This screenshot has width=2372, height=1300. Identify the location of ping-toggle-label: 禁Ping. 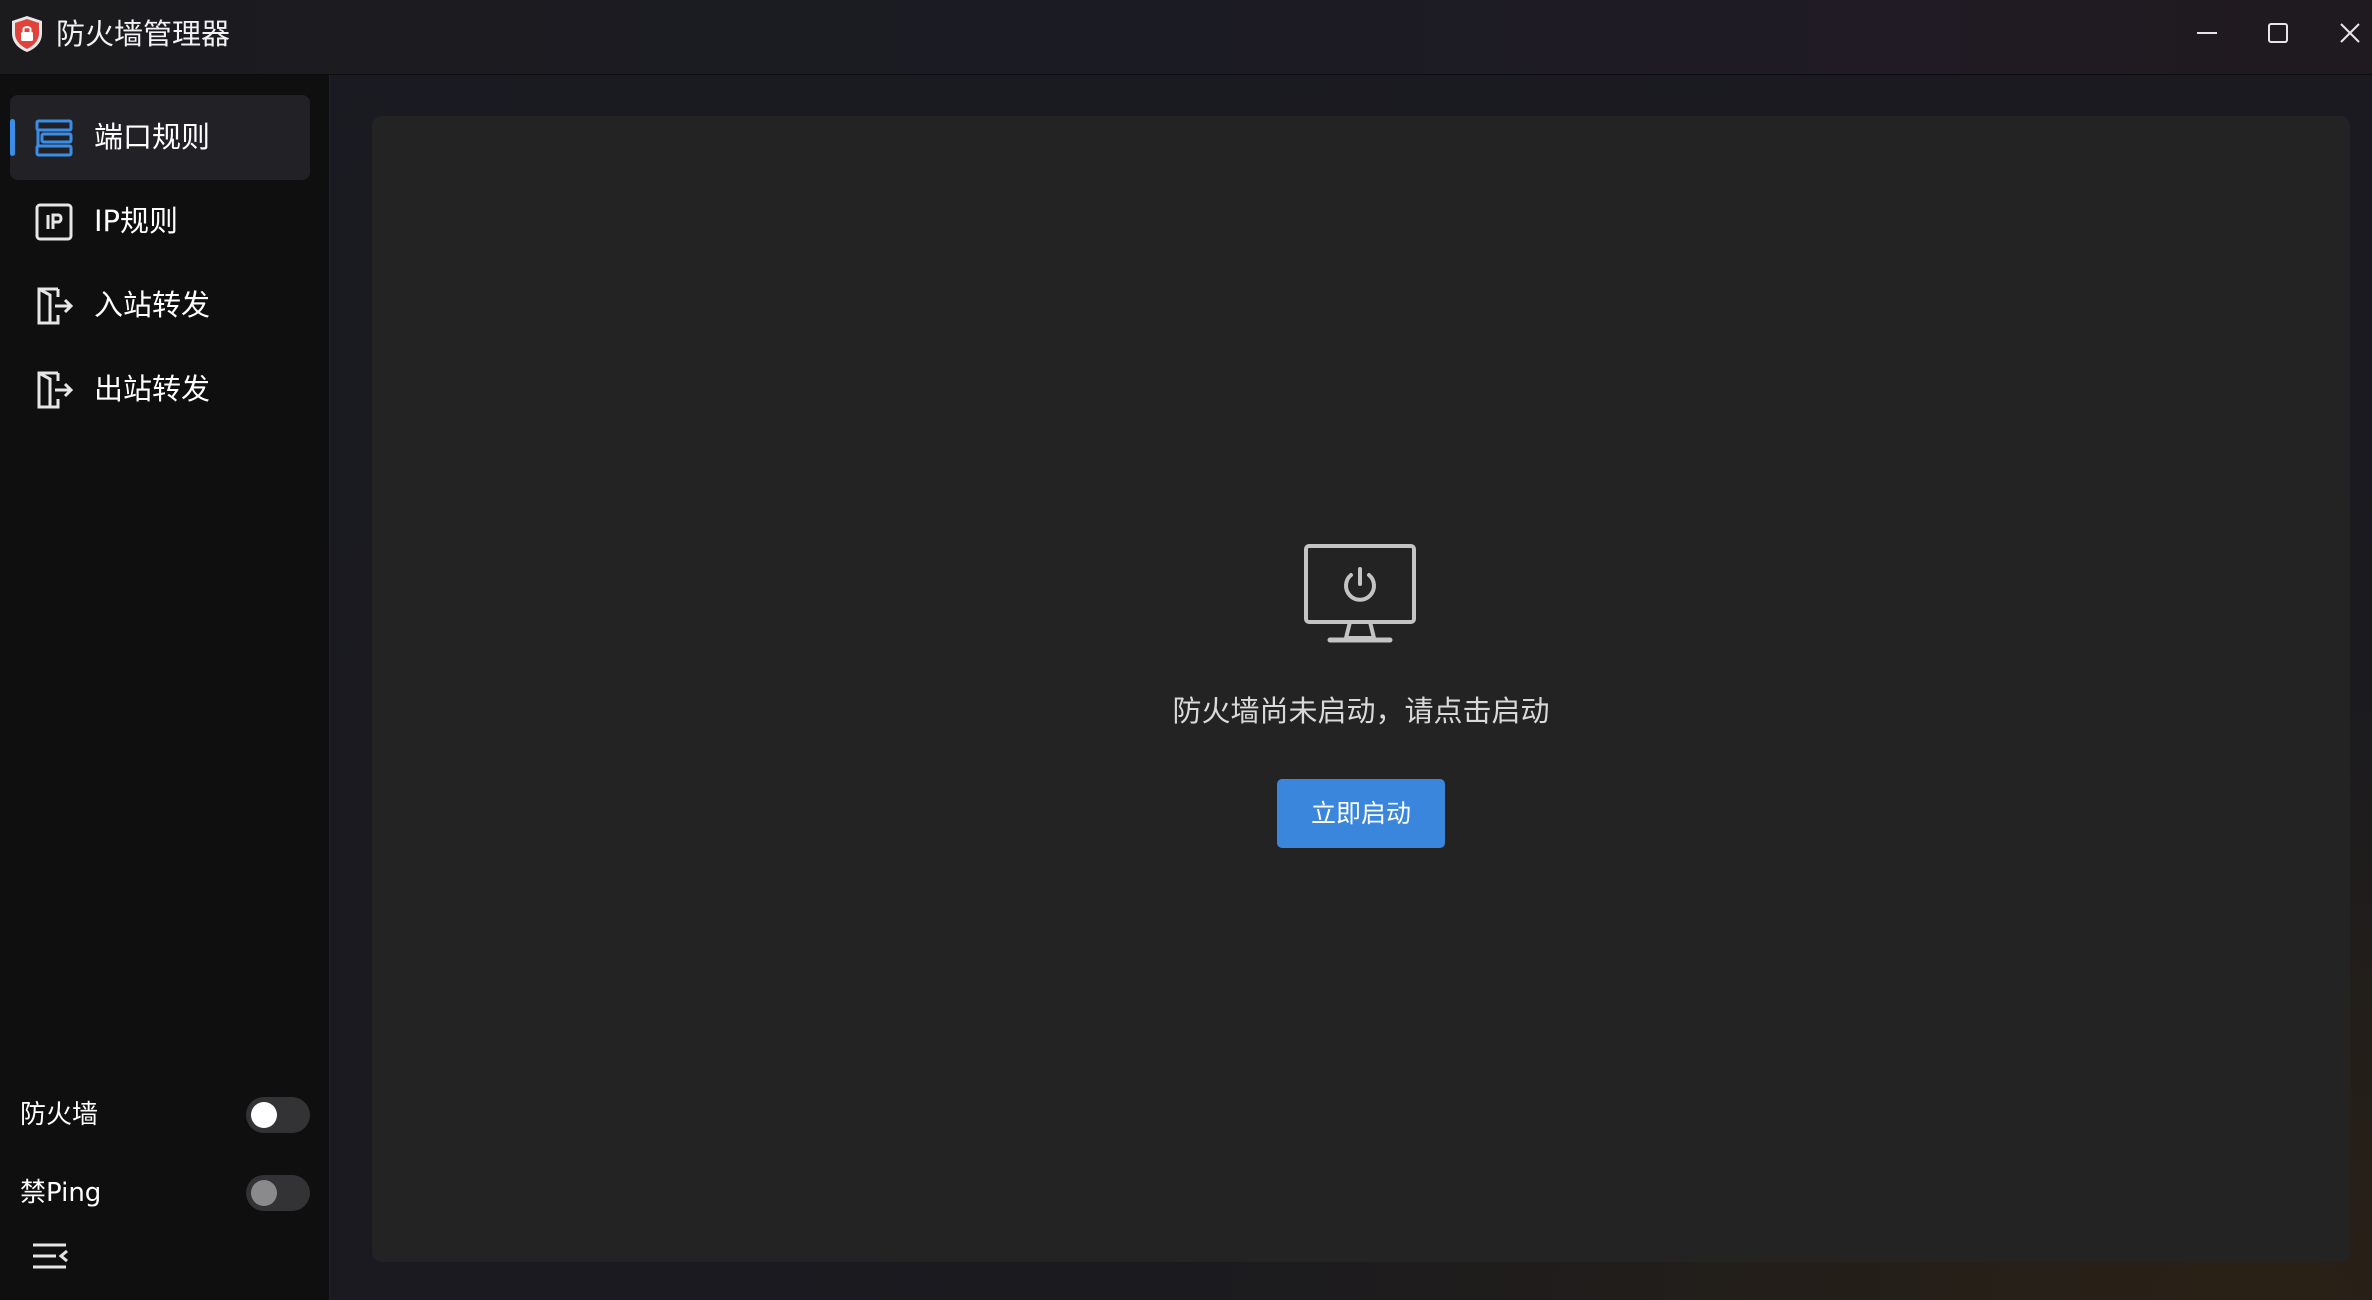
(61, 1193).